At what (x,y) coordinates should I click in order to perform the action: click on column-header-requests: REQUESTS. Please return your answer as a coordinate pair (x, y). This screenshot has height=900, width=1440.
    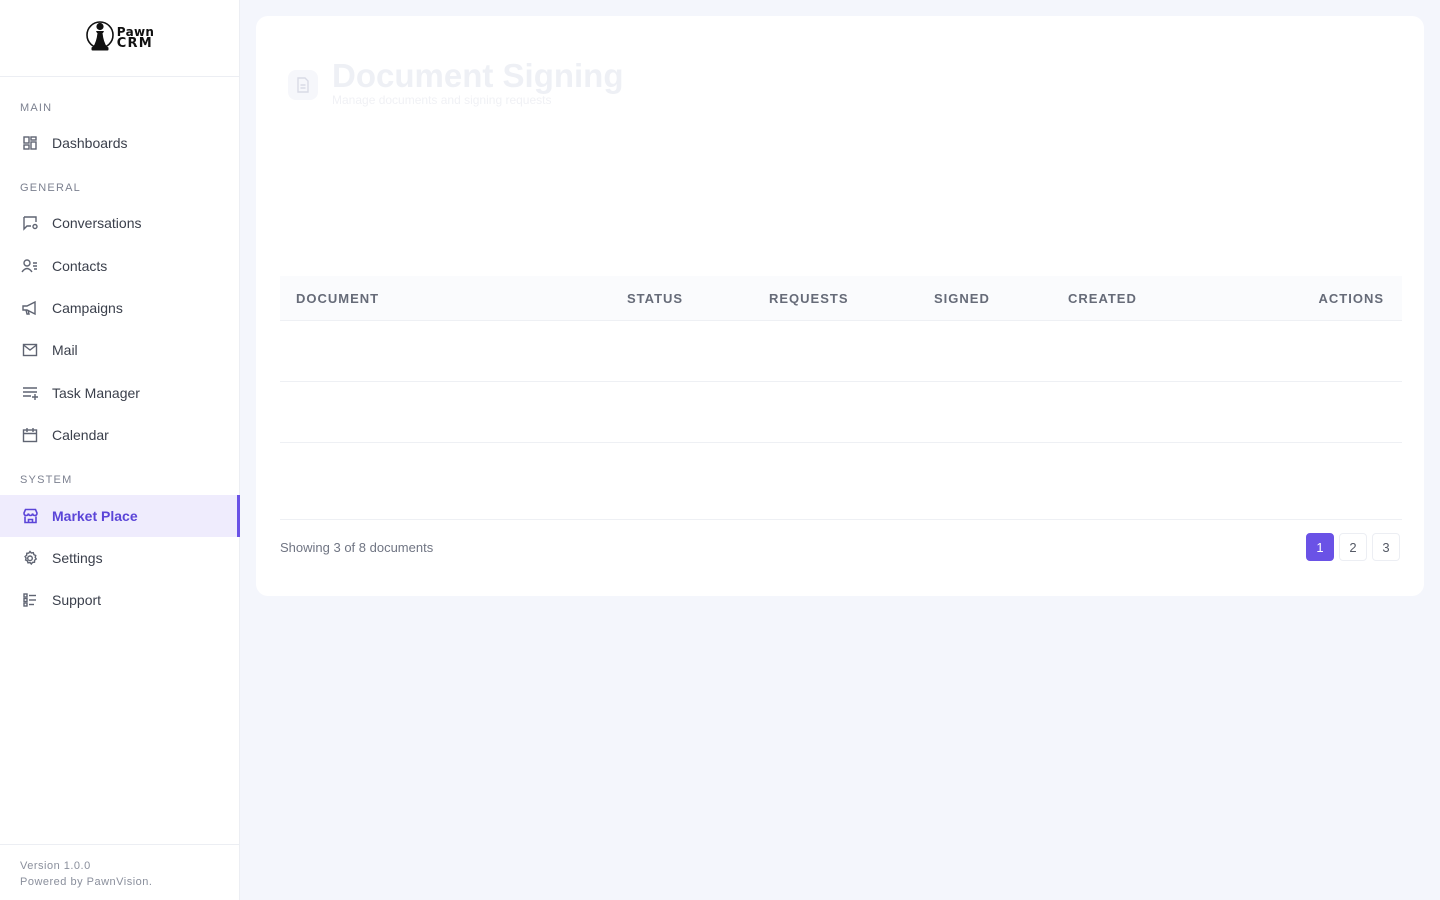
    Looking at the image, I should click on (809, 298).